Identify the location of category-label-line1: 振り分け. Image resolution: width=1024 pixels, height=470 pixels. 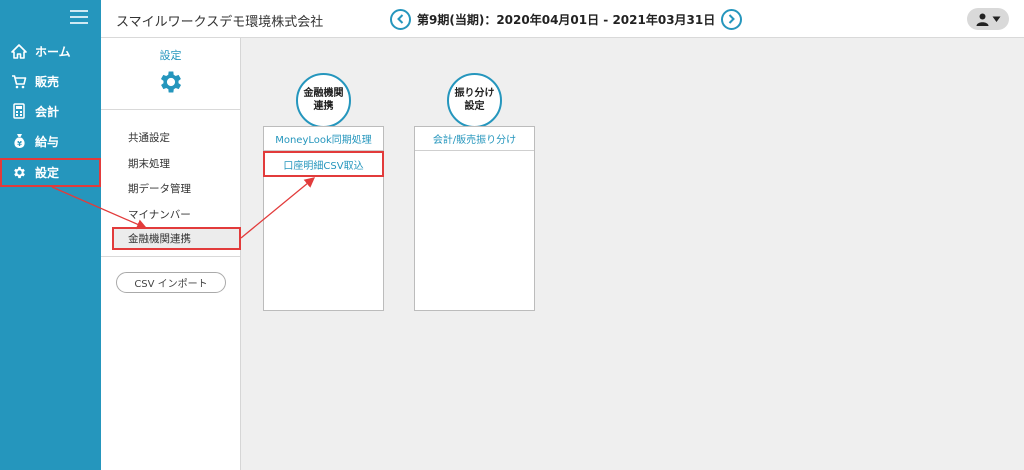
(474, 93).